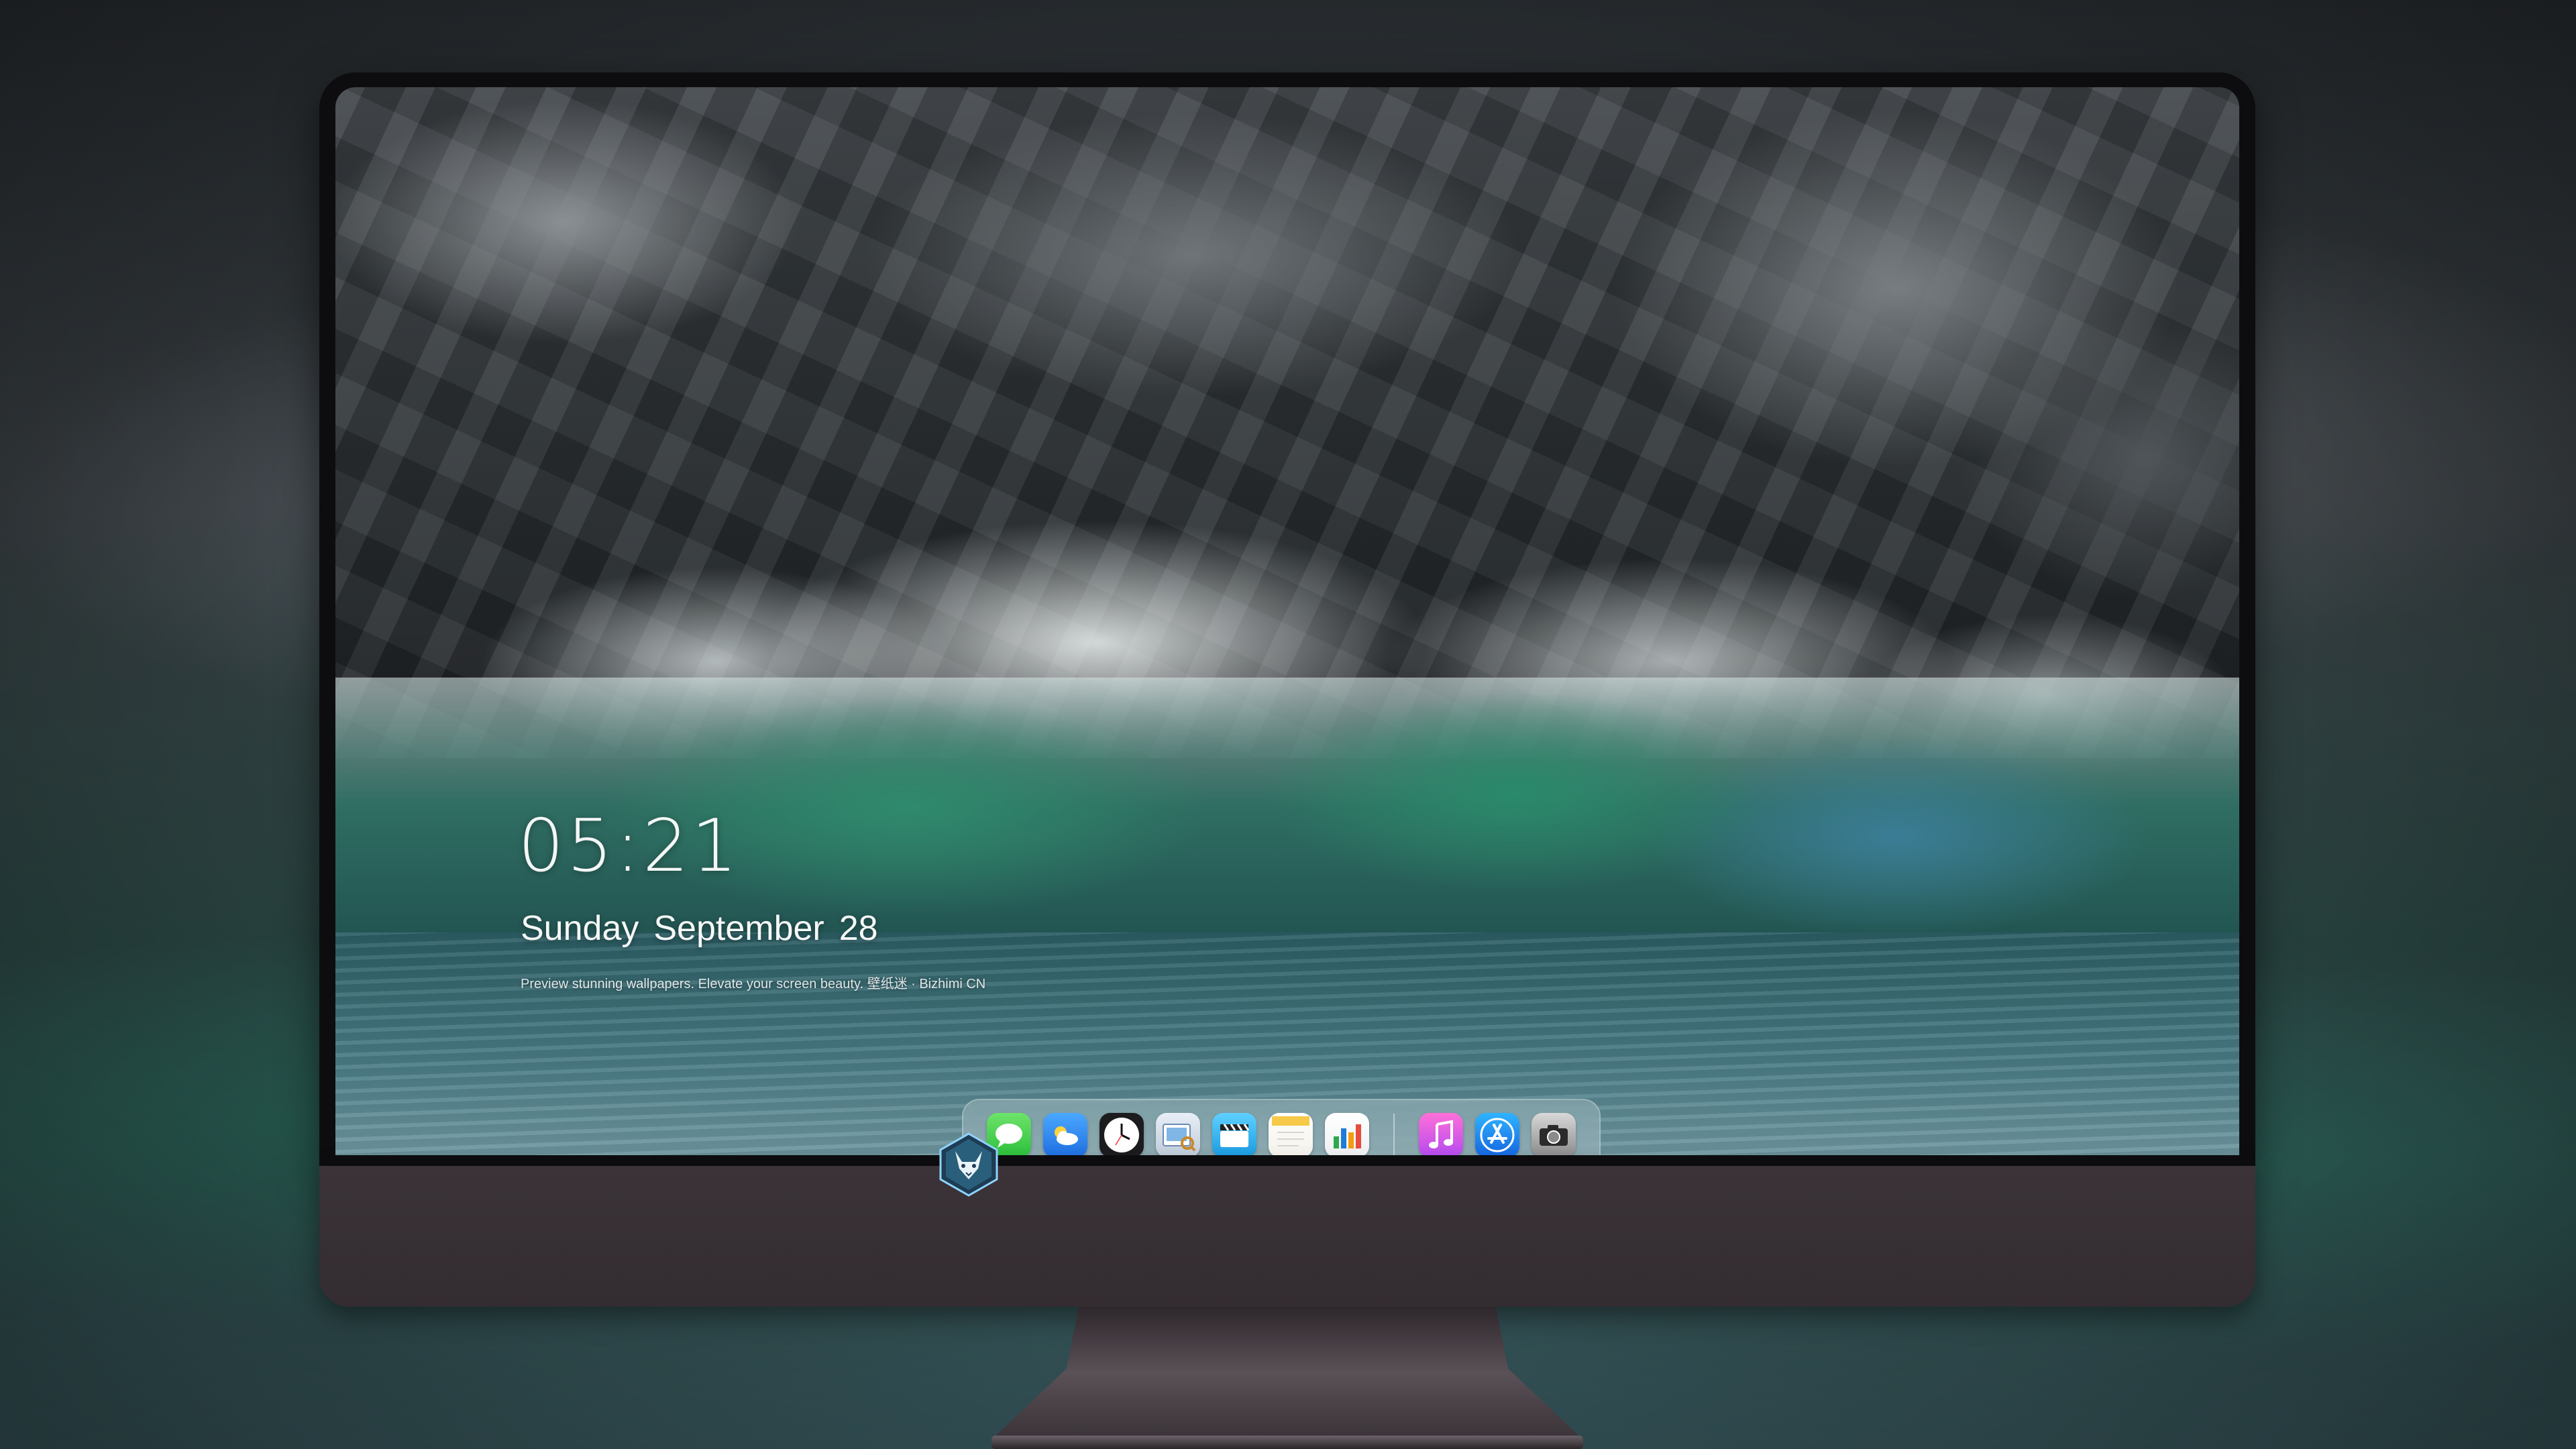 The height and width of the screenshot is (1449, 2576). I want to click on clapperboard-icon, so click(1234, 1134).